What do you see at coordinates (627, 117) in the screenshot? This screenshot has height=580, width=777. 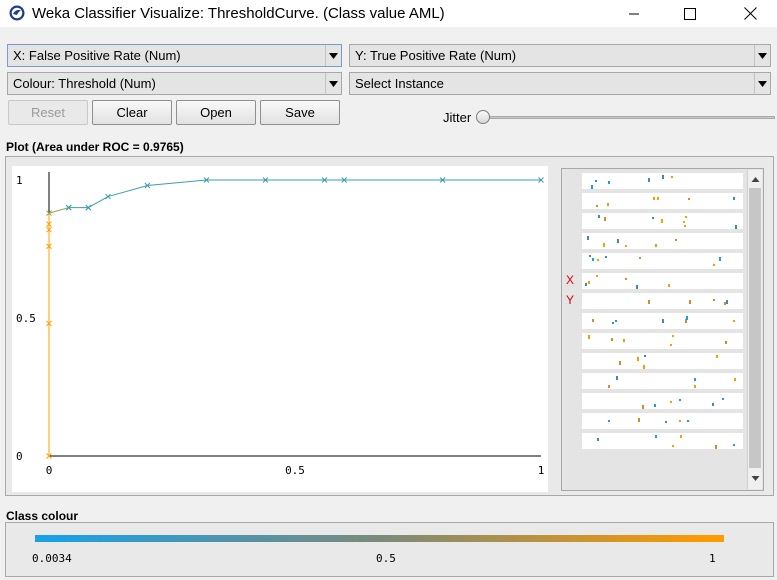 I see `jitter-slider-track` at bounding box center [627, 117].